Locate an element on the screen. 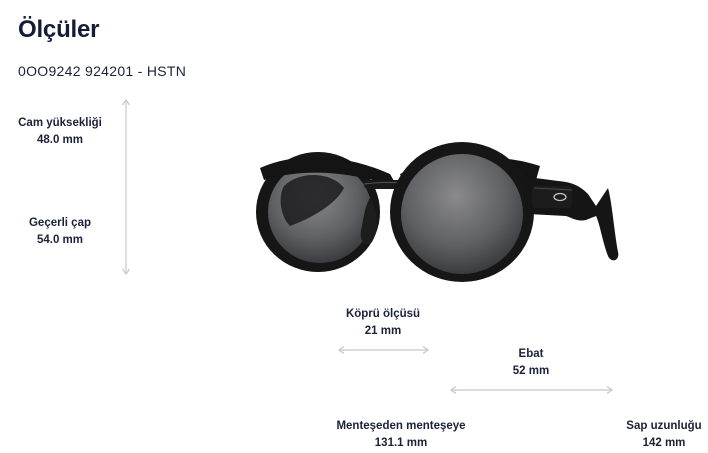 This screenshot has height=453, width=708. ebat-dimension: Ebat 52 mm is located at coordinates (531, 363).